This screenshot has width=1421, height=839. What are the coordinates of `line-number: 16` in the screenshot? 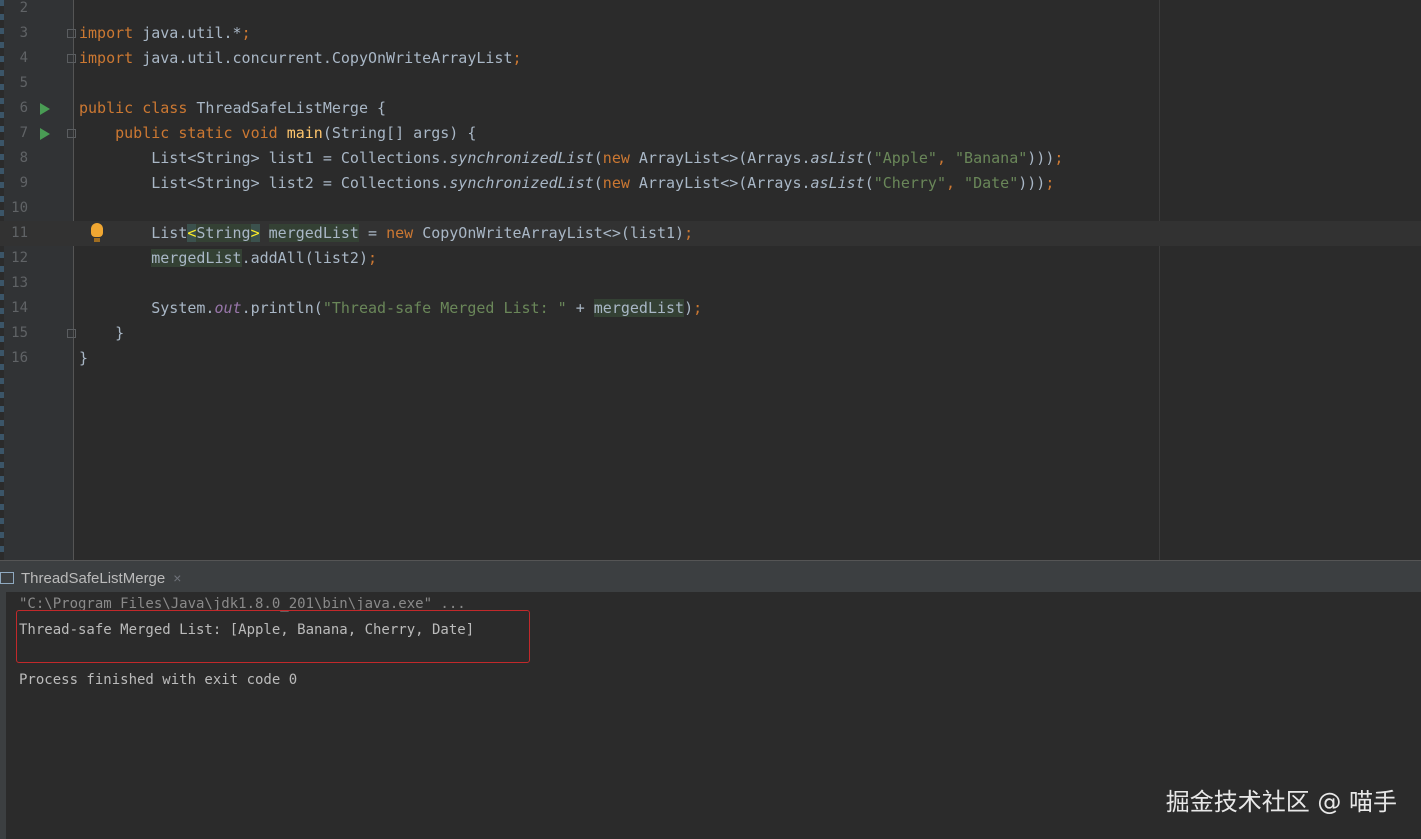 It's located at (16, 358).